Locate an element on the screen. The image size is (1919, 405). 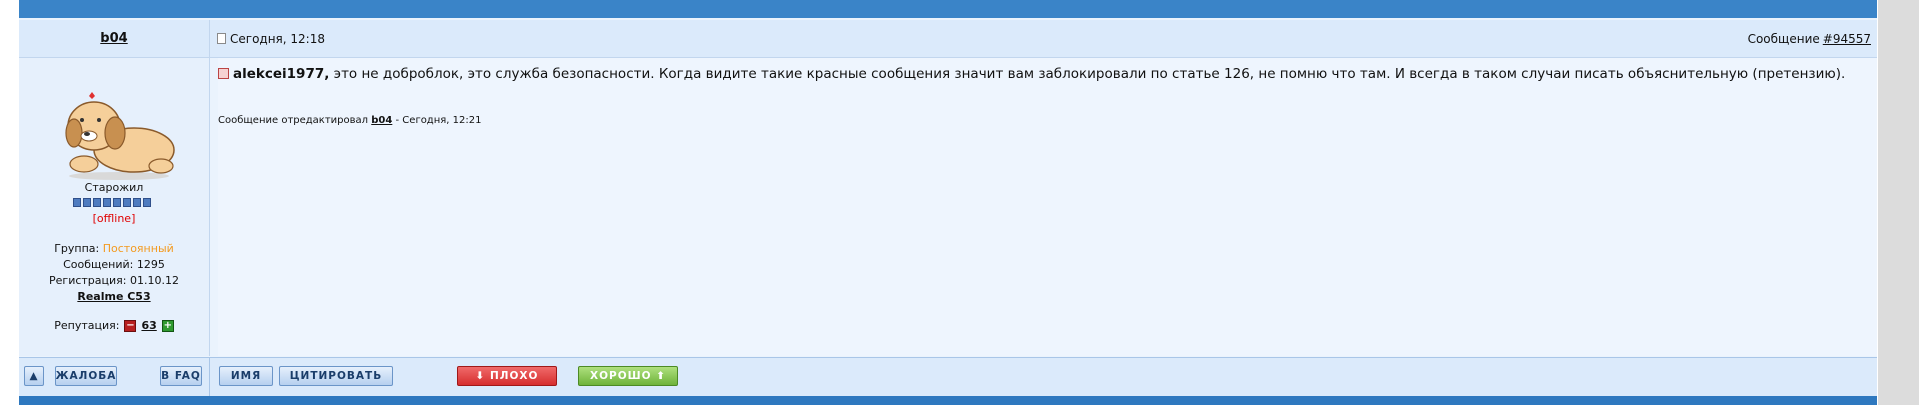
post-date: Сегодня, 12:18 is located at coordinates (271, 38).